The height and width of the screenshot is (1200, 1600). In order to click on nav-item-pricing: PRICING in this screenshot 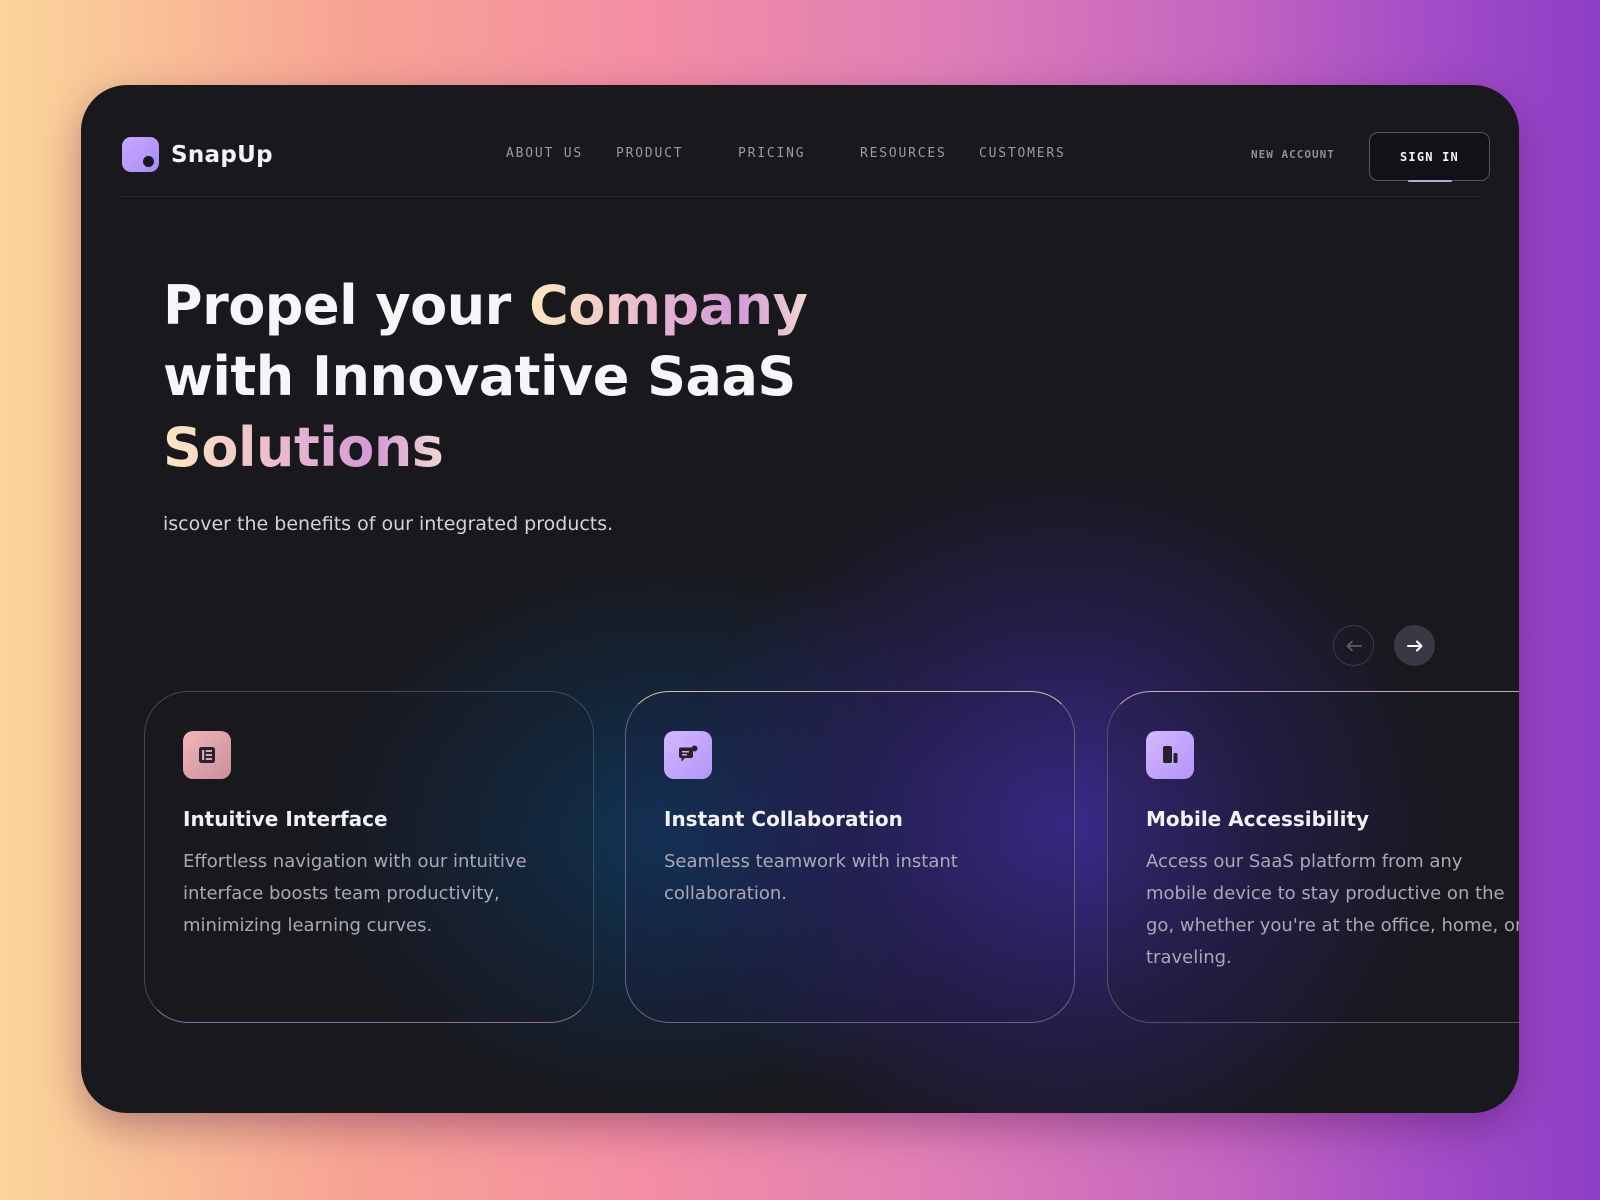, I will do `click(771, 153)`.